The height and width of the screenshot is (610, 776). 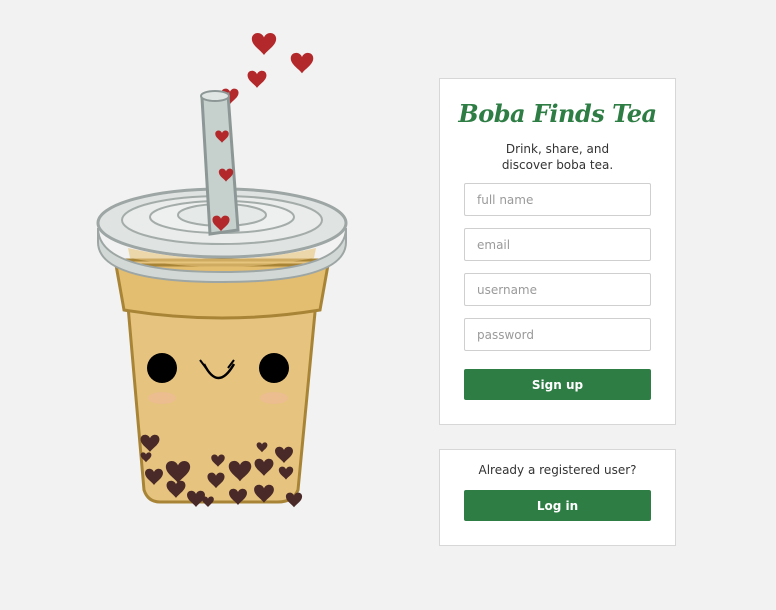 I want to click on floating-hearts-icon, so click(x=267, y=68).